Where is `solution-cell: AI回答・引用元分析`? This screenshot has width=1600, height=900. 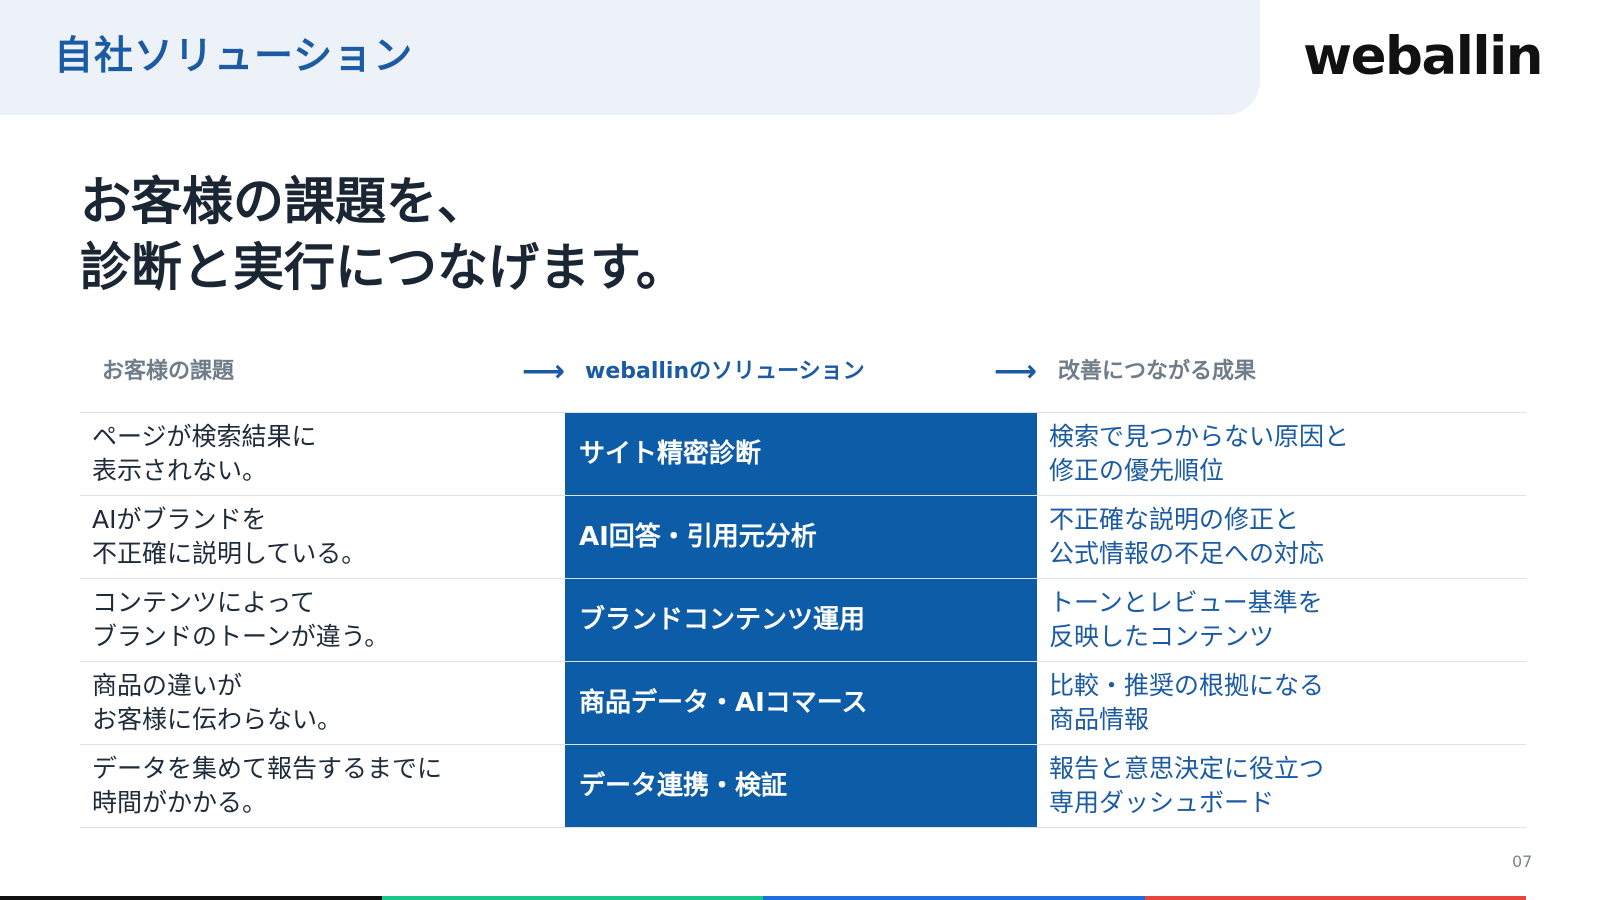 solution-cell: AI回答・引用元分析 is located at coordinates (801, 537).